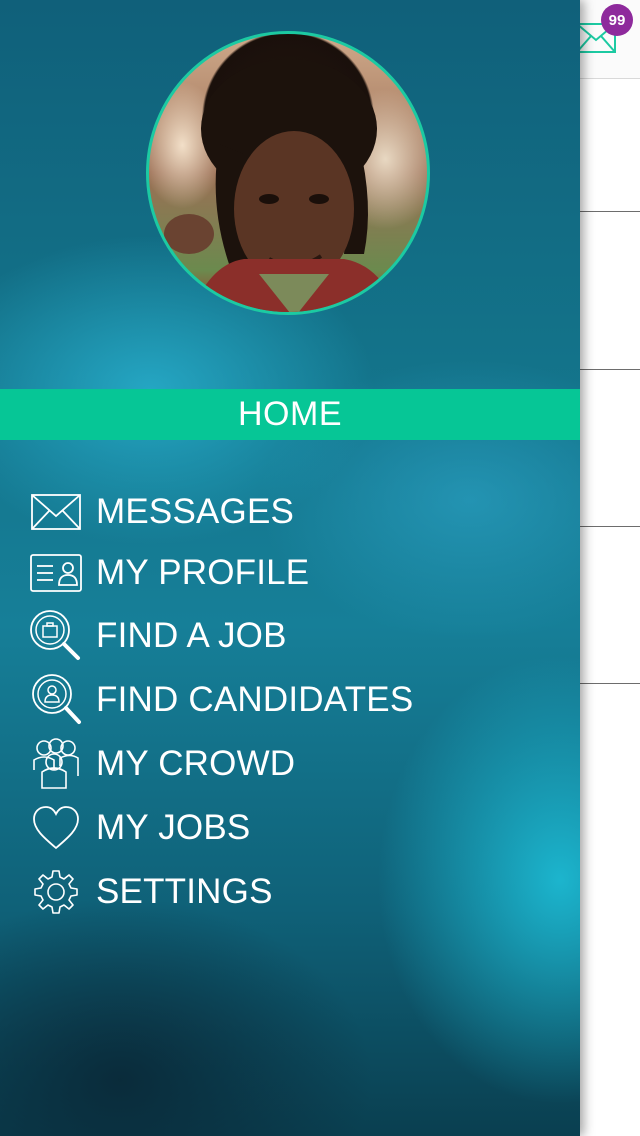 This screenshot has width=640, height=1136. What do you see at coordinates (288, 828) in the screenshot?
I see `menu-item-my-jobs: MY JOBS` at bounding box center [288, 828].